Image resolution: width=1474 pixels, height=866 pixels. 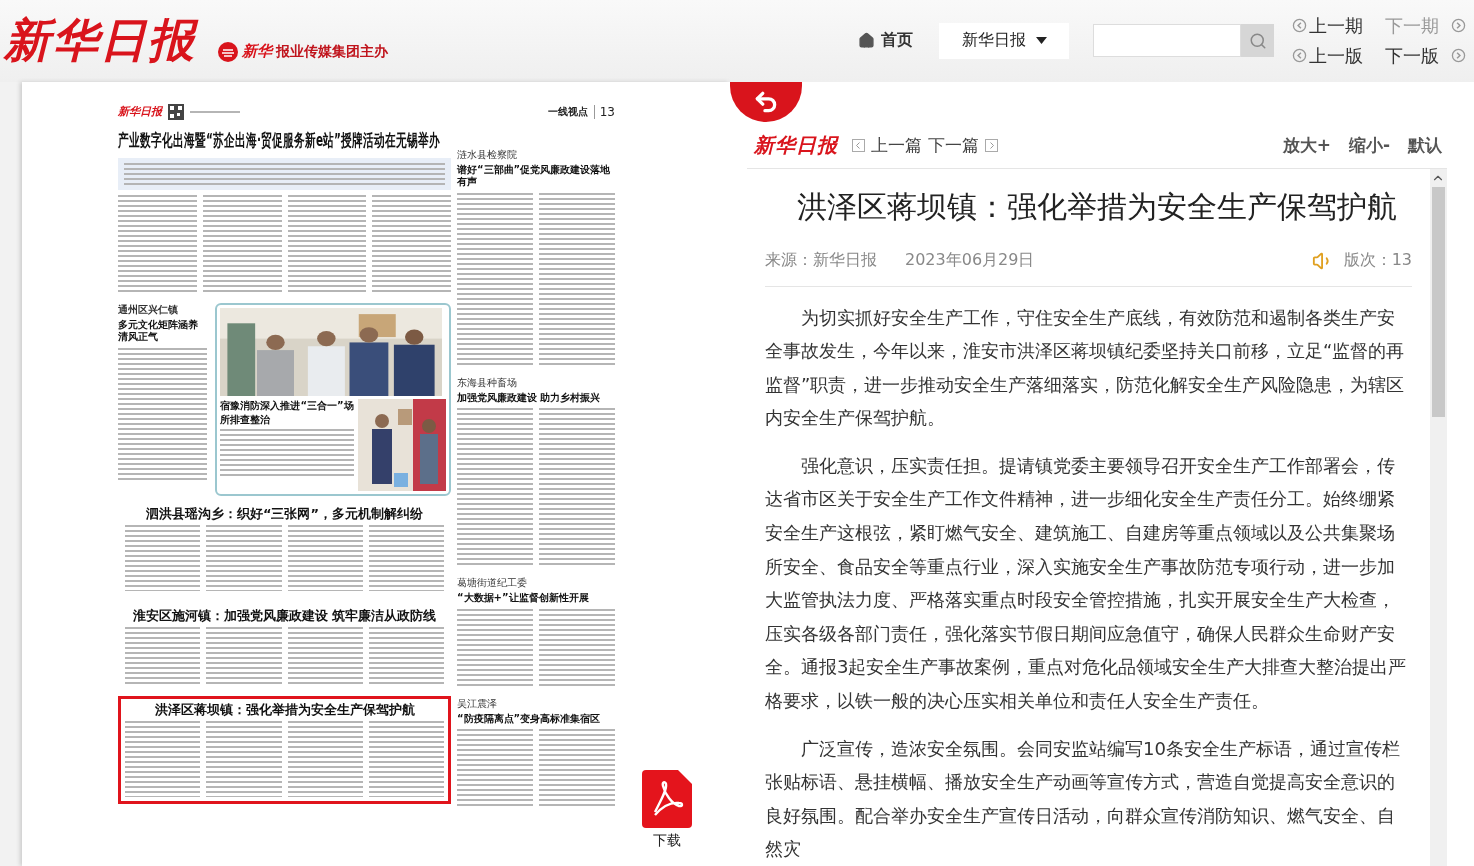 What do you see at coordinates (536, 397) in the screenshot?
I see `headline: 加强党风廉政建设 助力乡村振兴` at bounding box center [536, 397].